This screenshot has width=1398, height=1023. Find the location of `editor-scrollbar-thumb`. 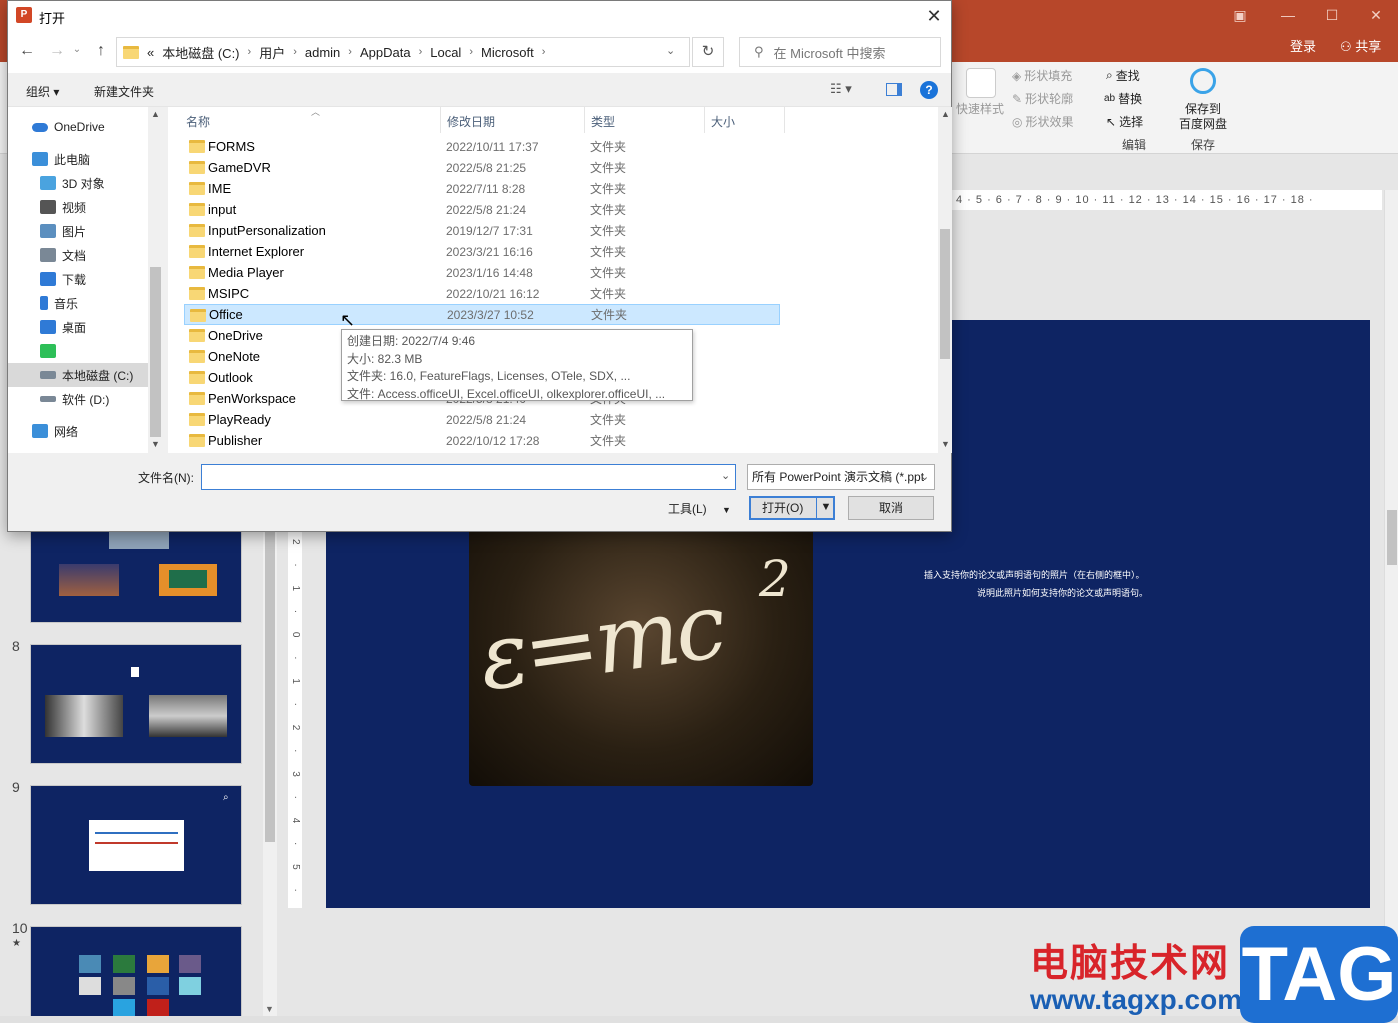

editor-scrollbar-thumb is located at coordinates (1392, 537).